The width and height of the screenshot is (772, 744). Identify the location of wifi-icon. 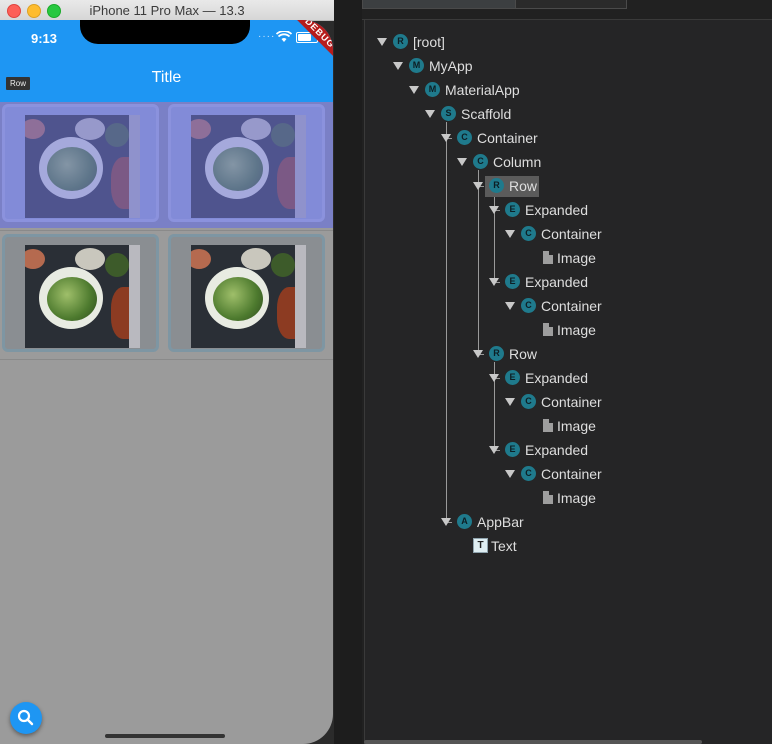
(284, 36).